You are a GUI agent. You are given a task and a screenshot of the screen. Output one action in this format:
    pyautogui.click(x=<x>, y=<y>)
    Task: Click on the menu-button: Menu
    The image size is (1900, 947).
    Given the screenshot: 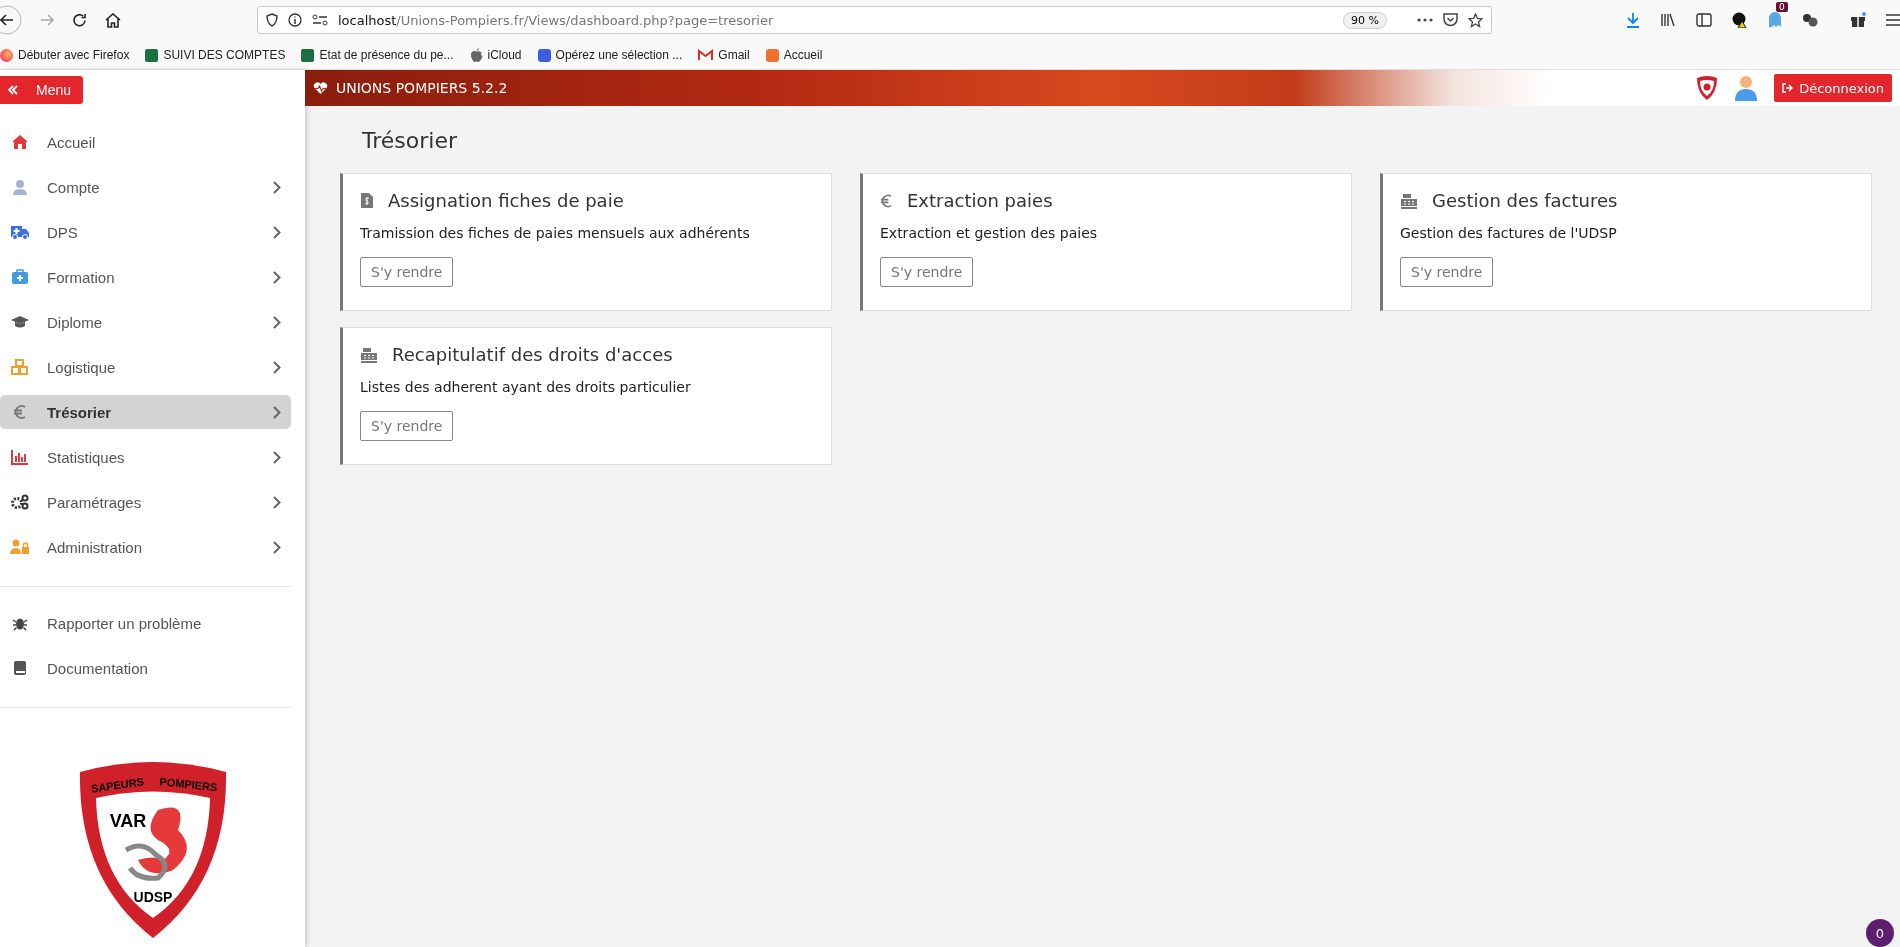 What is the action you would take?
    pyautogui.click(x=41, y=90)
    